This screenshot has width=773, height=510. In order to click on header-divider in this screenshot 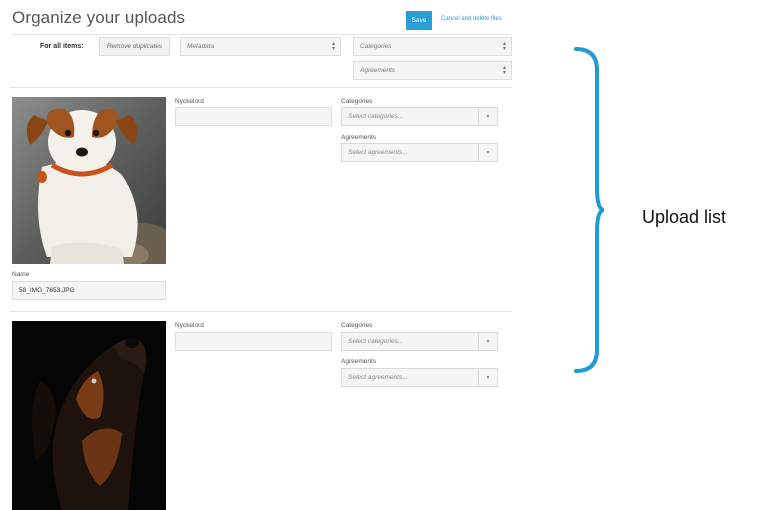, I will do `click(262, 34)`.